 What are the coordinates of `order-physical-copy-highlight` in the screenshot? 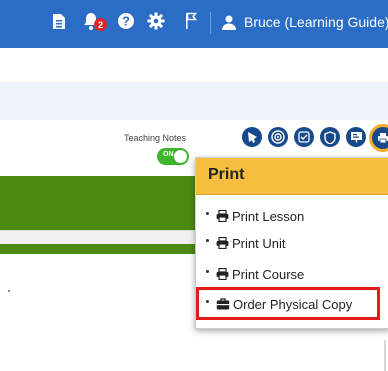 It's located at (288, 303).